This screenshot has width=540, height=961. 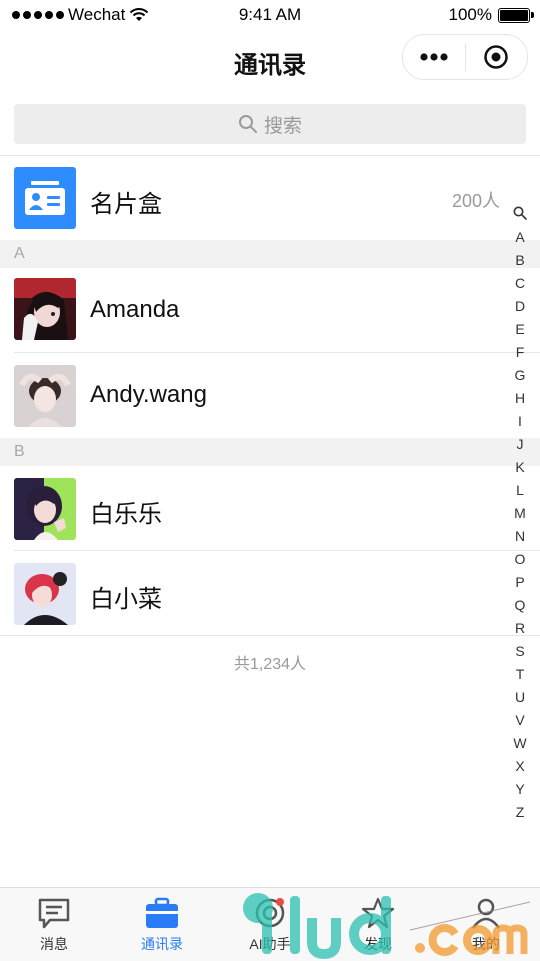 I want to click on more-dots-icon, so click(x=434, y=57).